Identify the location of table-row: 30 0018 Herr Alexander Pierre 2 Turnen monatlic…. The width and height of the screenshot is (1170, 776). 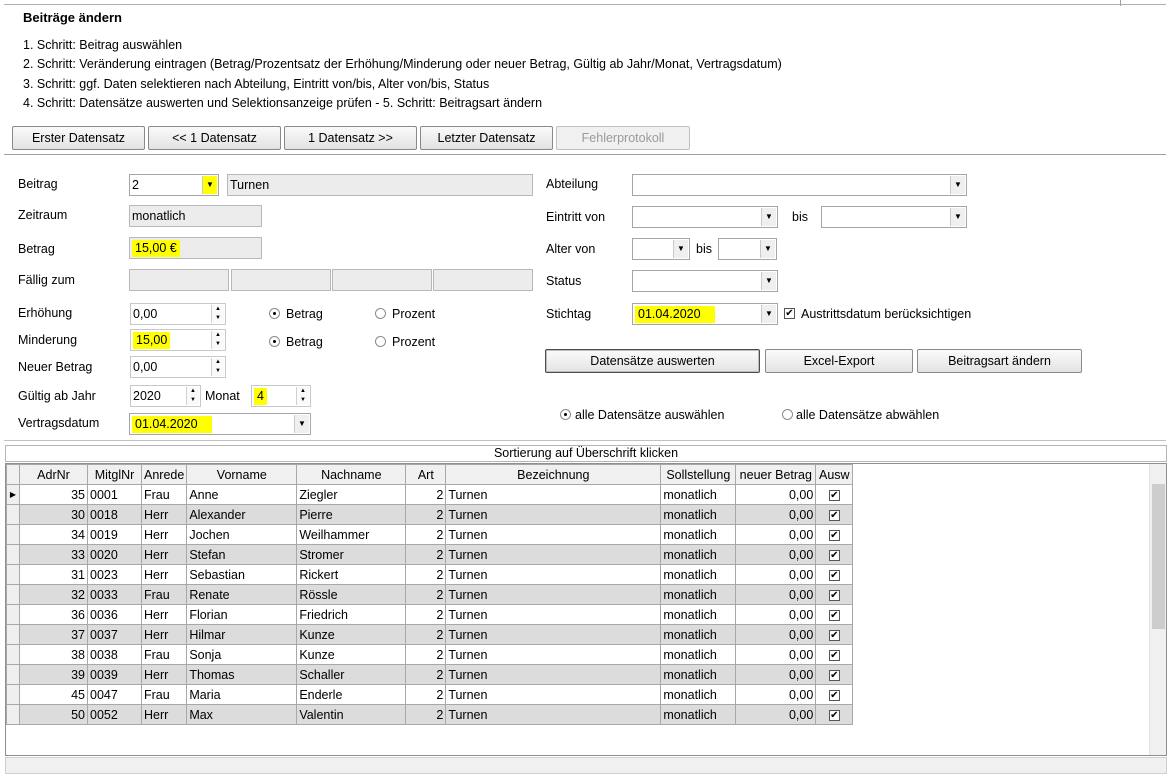
(430, 514).